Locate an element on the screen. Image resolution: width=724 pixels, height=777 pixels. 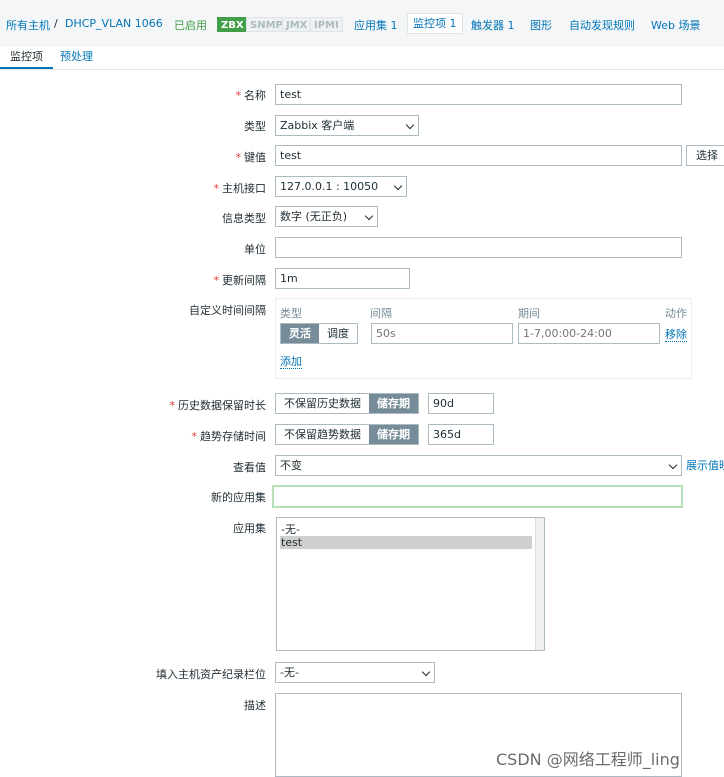
inventory-field-select: -无- is located at coordinates (355, 672).